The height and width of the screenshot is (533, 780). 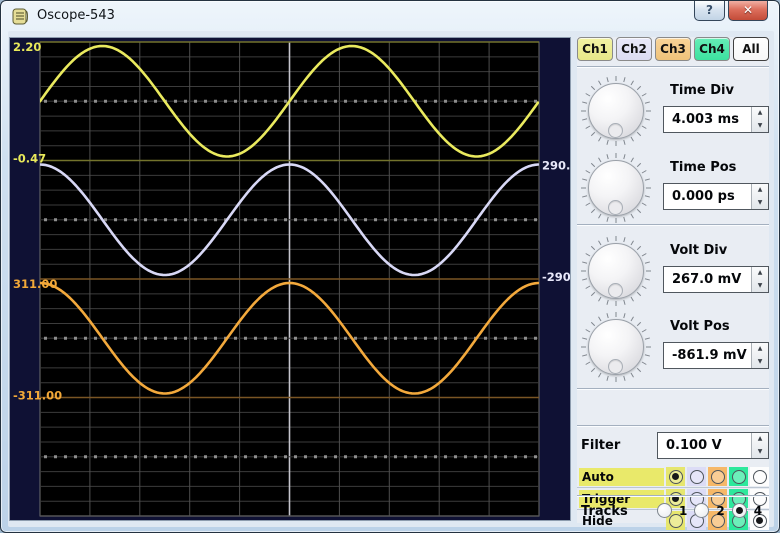 What do you see at coordinates (27, 47) in the screenshot?
I see `ch1-max-label: 2.20` at bounding box center [27, 47].